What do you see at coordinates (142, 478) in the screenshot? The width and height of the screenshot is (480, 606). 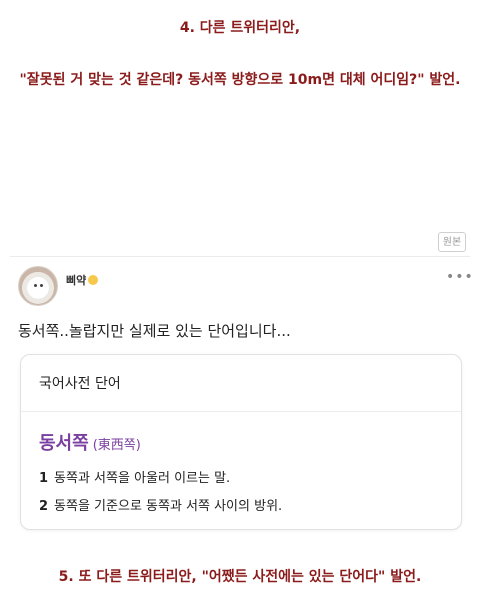 I see `definition-text: 동쪽과 서쪽을 아울러 이르는 말.` at bounding box center [142, 478].